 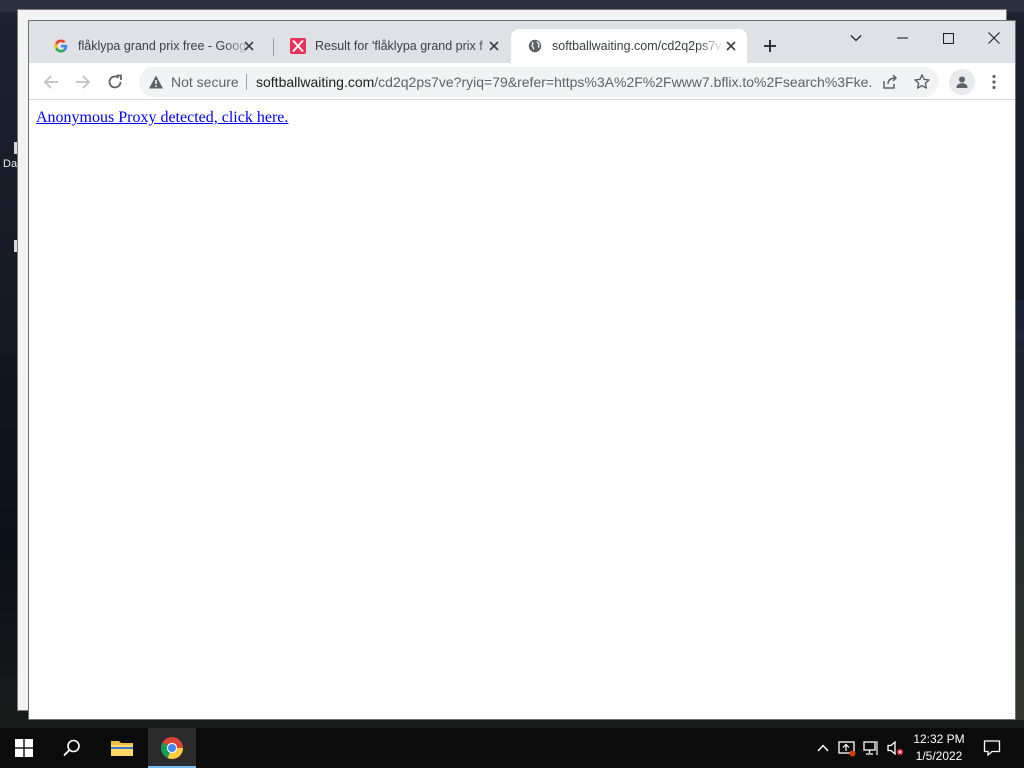 I want to click on new-tab-button, so click(x=770, y=46).